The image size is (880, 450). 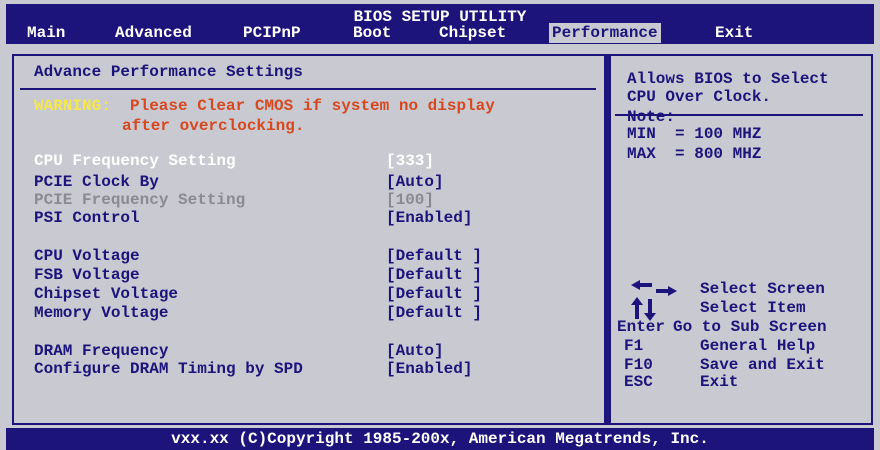 I want to click on legend-action: General Help, so click(x=758, y=346).